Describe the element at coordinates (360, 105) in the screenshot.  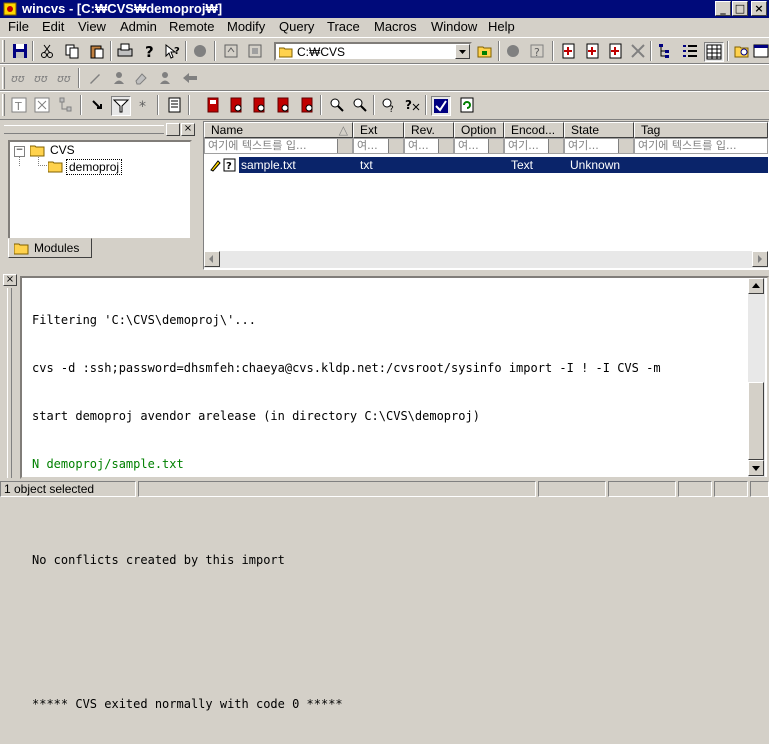
I see `untag-icon` at that location.